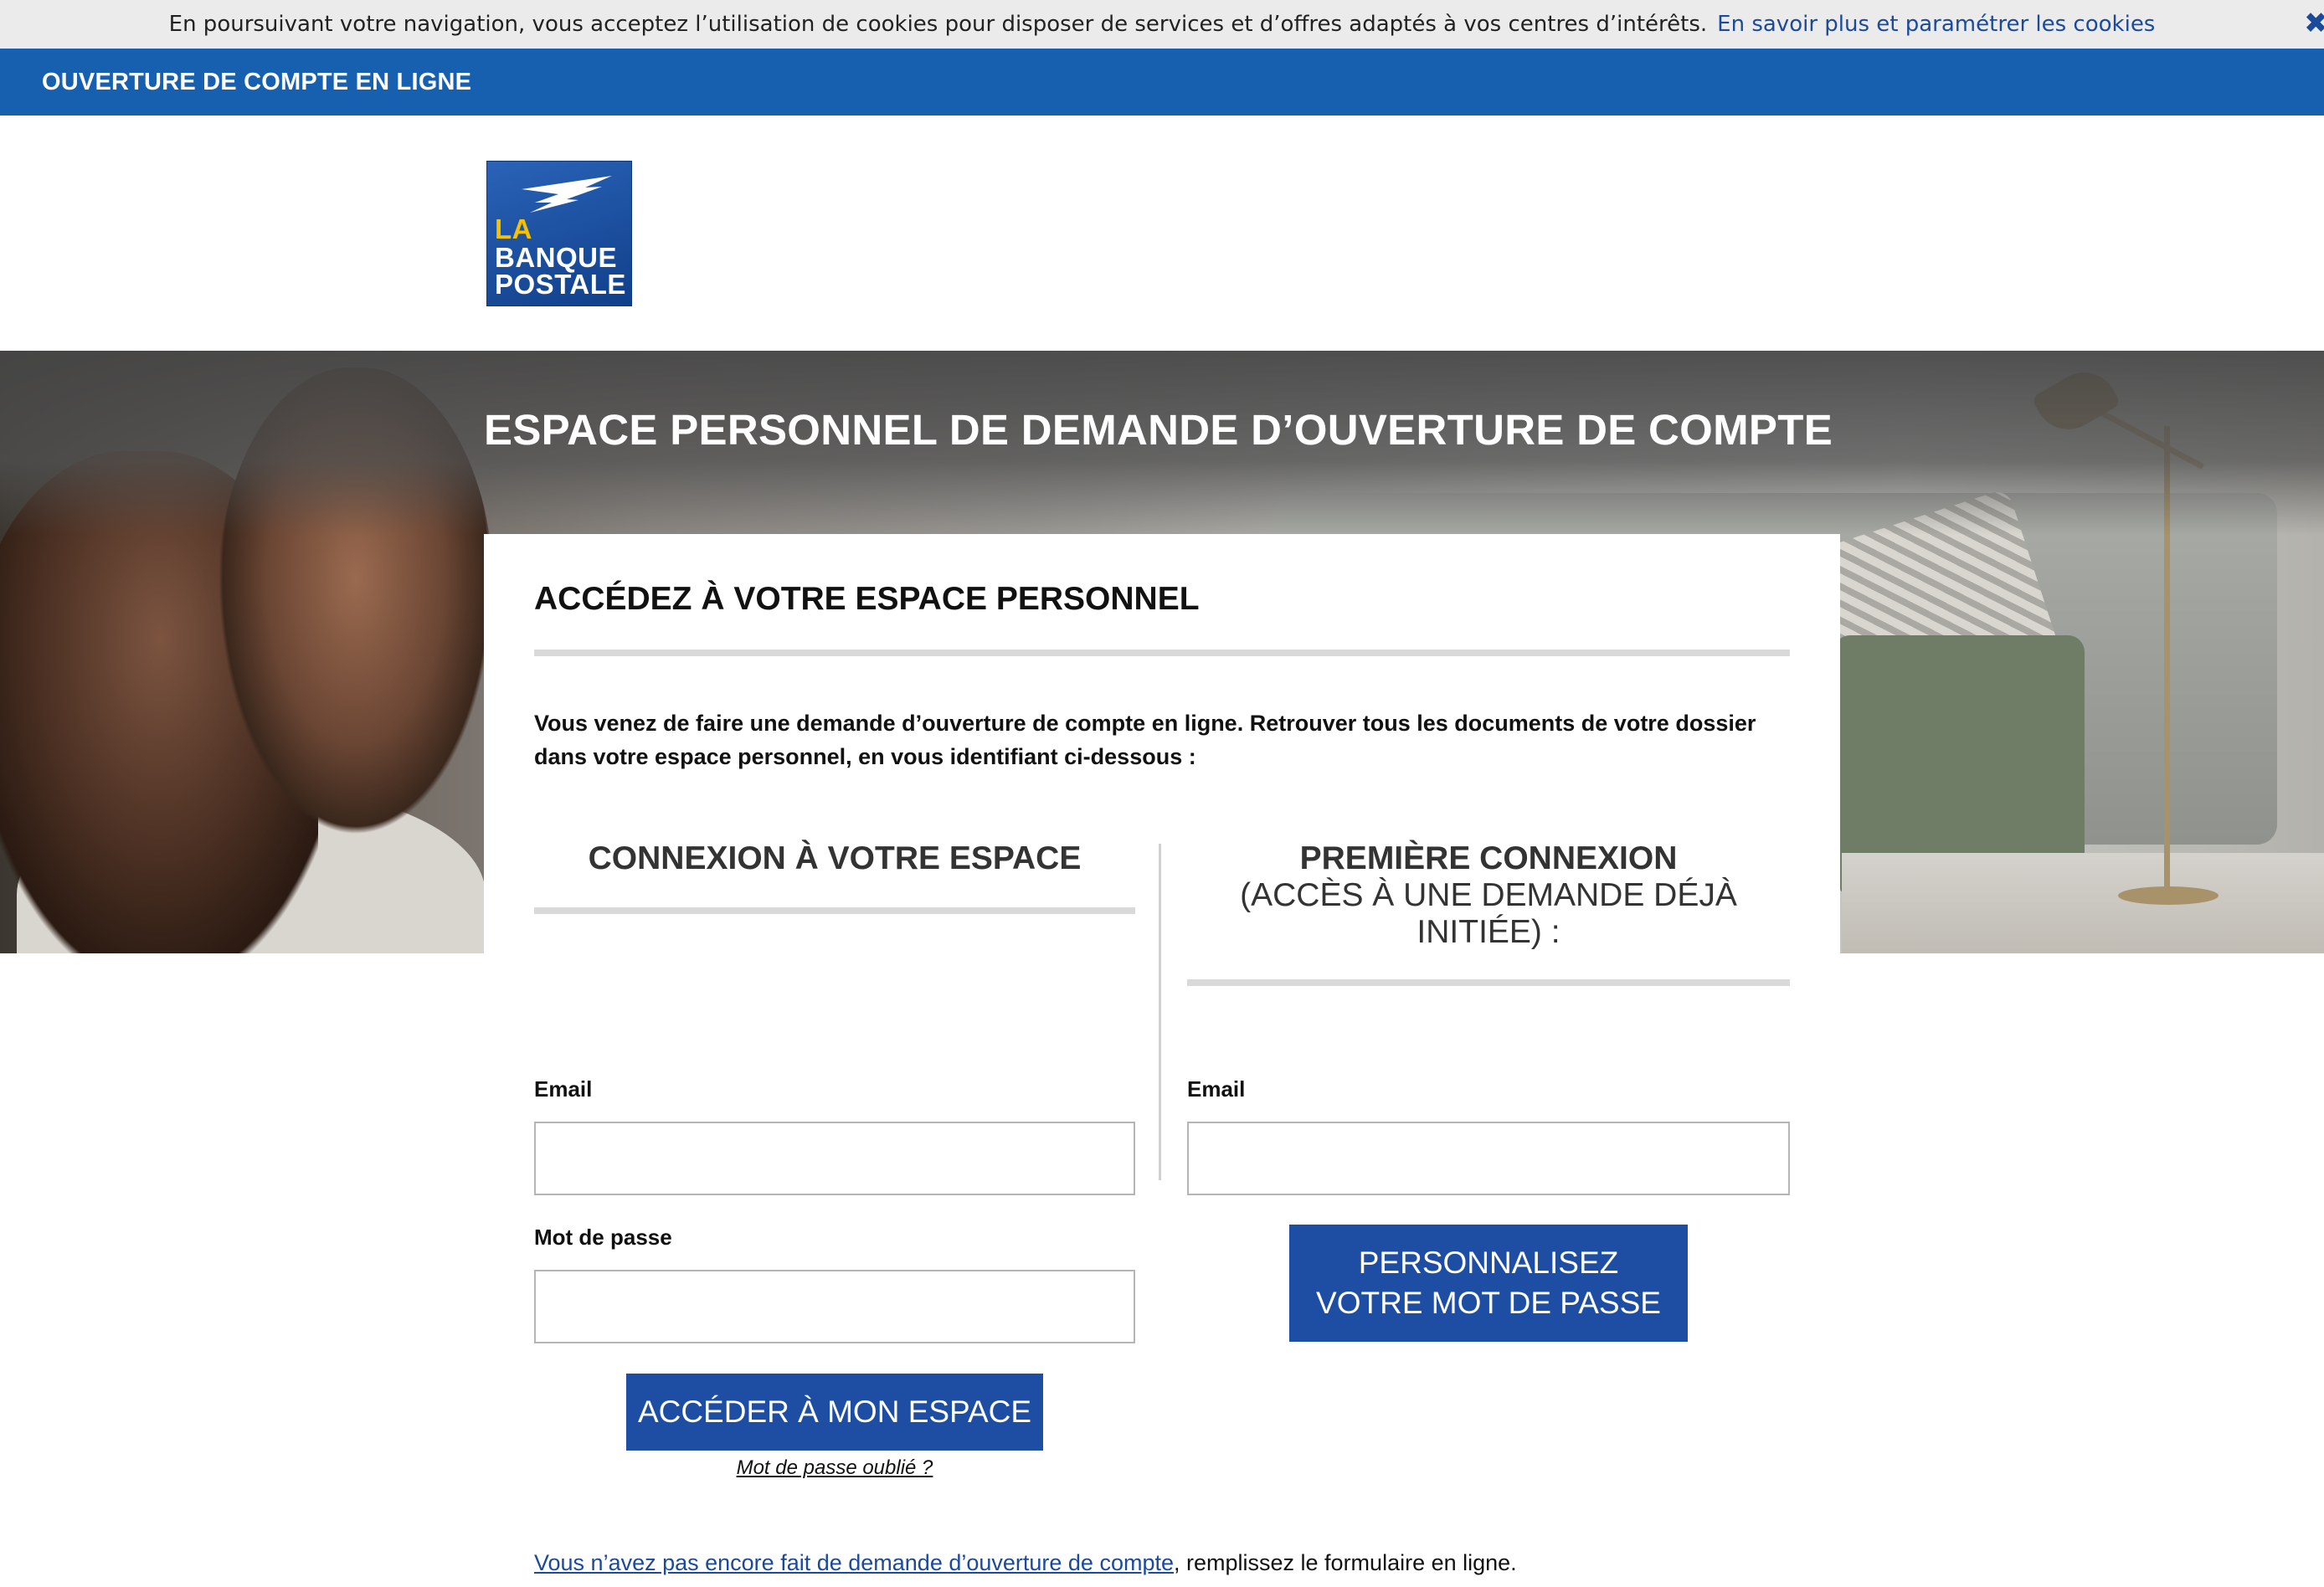  What do you see at coordinates (835, 1468) in the screenshot?
I see `forgot-password-link: Mot de passe oublié ?` at bounding box center [835, 1468].